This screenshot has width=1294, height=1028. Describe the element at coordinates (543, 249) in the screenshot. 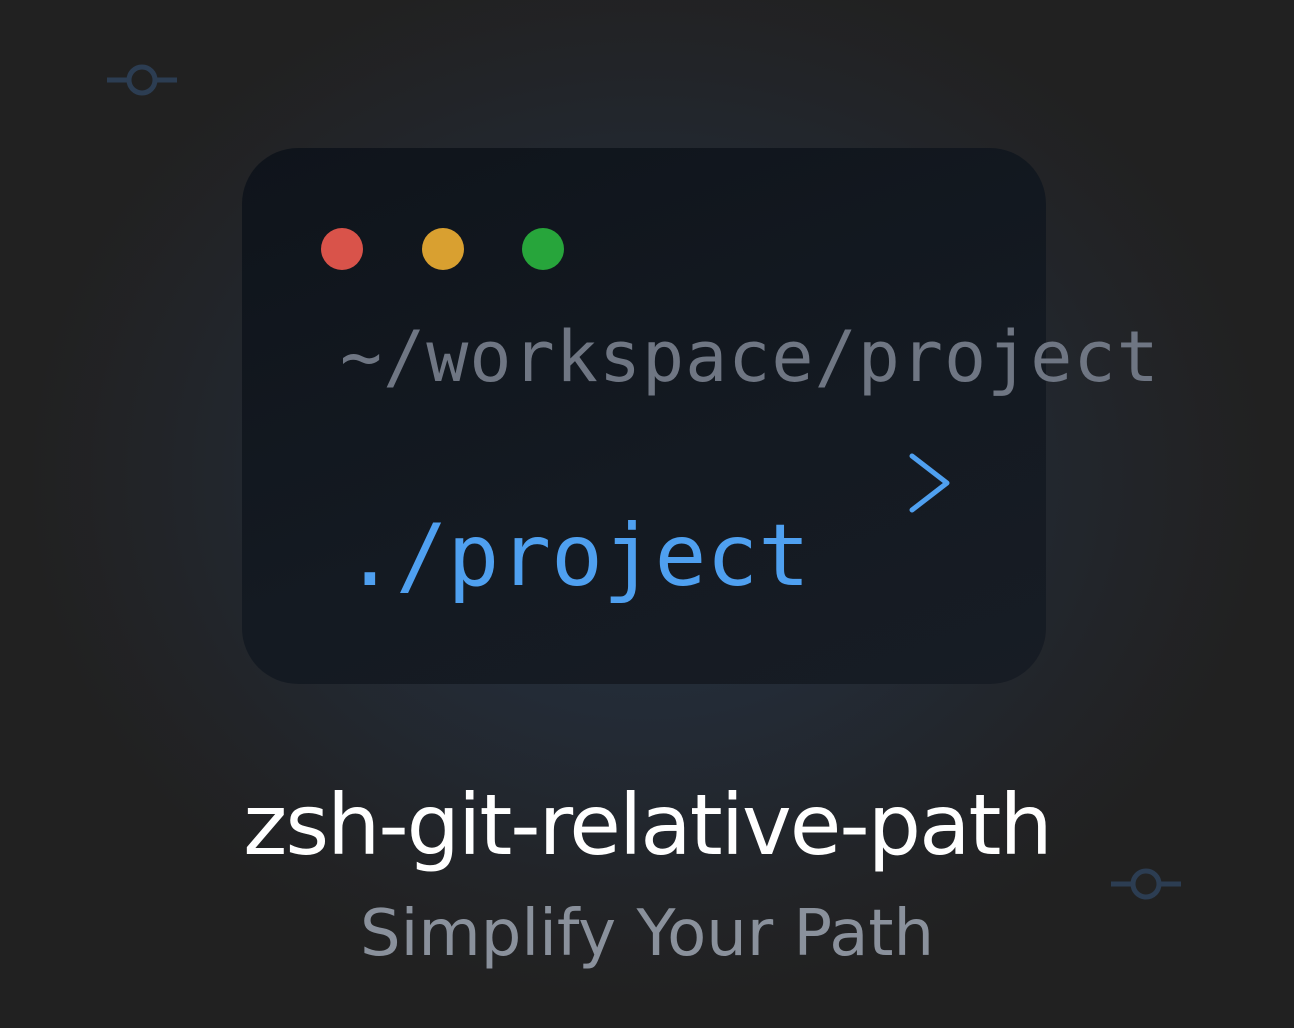

I see `maximize-dot` at that location.